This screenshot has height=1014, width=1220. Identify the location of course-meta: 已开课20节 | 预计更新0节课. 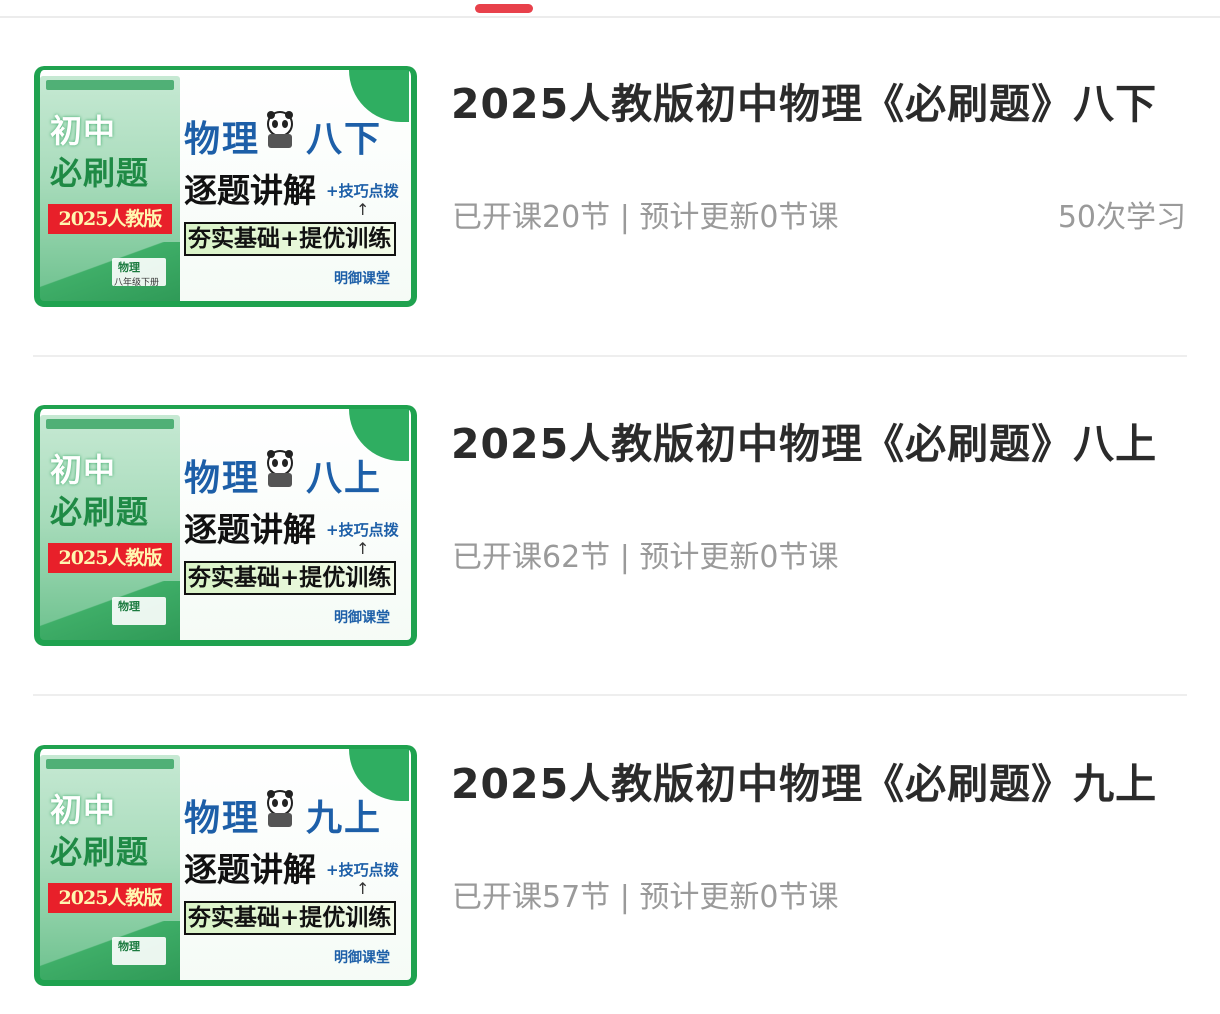
(645, 217).